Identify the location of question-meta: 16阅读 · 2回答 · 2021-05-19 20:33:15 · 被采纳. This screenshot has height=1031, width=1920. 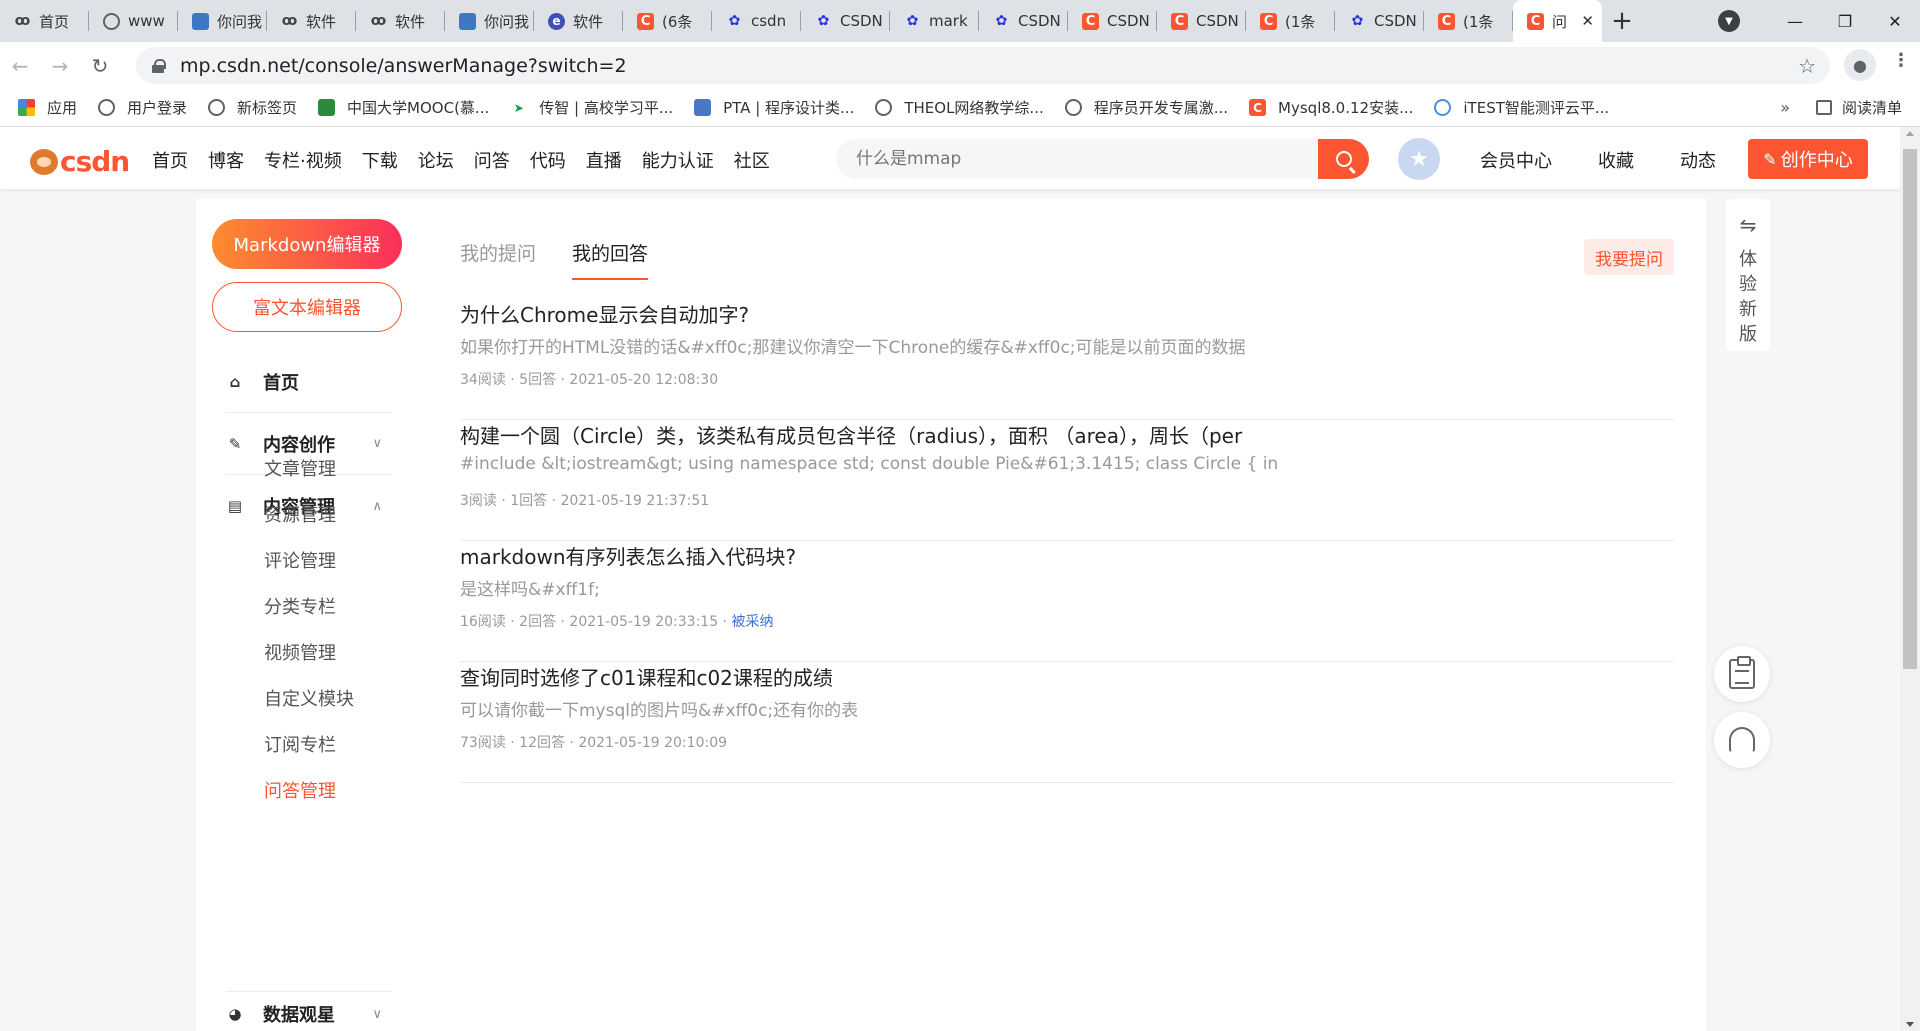
(616, 621).